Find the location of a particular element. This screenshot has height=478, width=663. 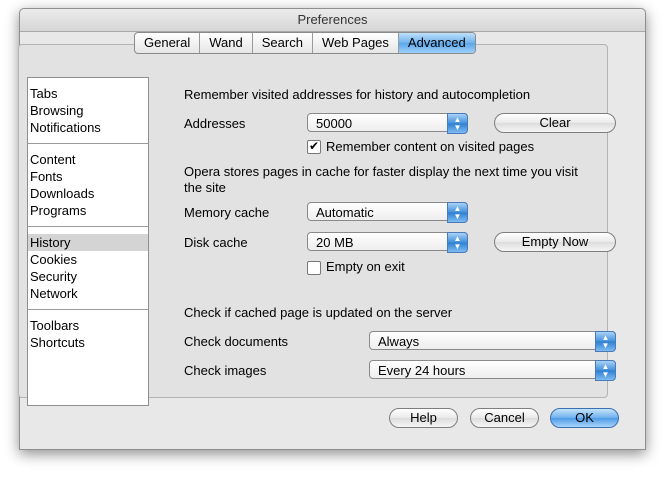

addresses-select: 50000 ▲ ▼ is located at coordinates (387, 123).